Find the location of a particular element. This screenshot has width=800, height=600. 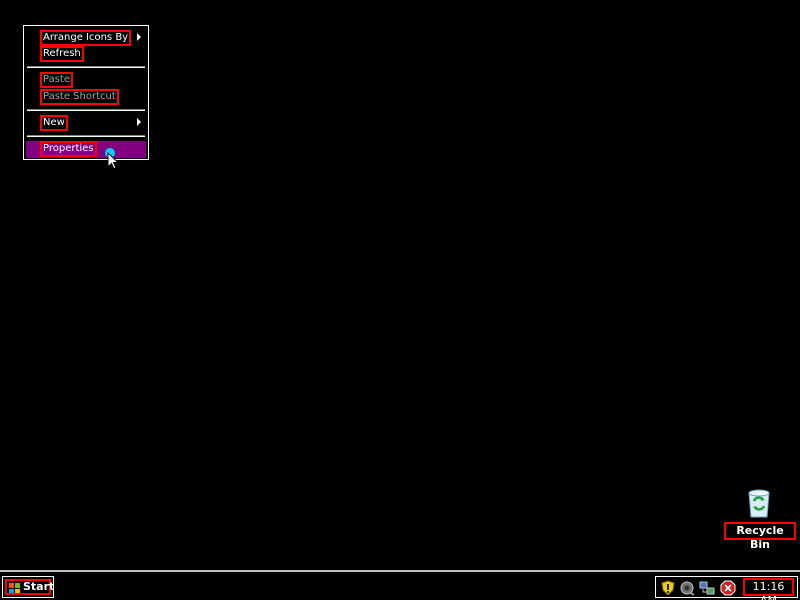

menu-item-properties: Properties is located at coordinates (86, 149).